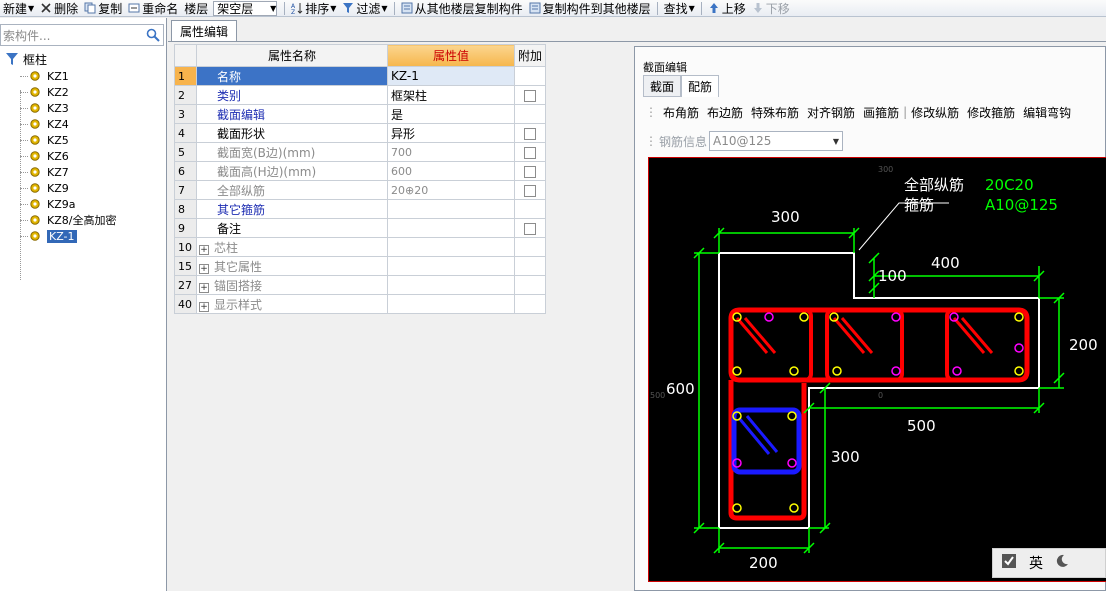  I want to click on modify-stirrup-button: 修改箍筋, so click(991, 112).